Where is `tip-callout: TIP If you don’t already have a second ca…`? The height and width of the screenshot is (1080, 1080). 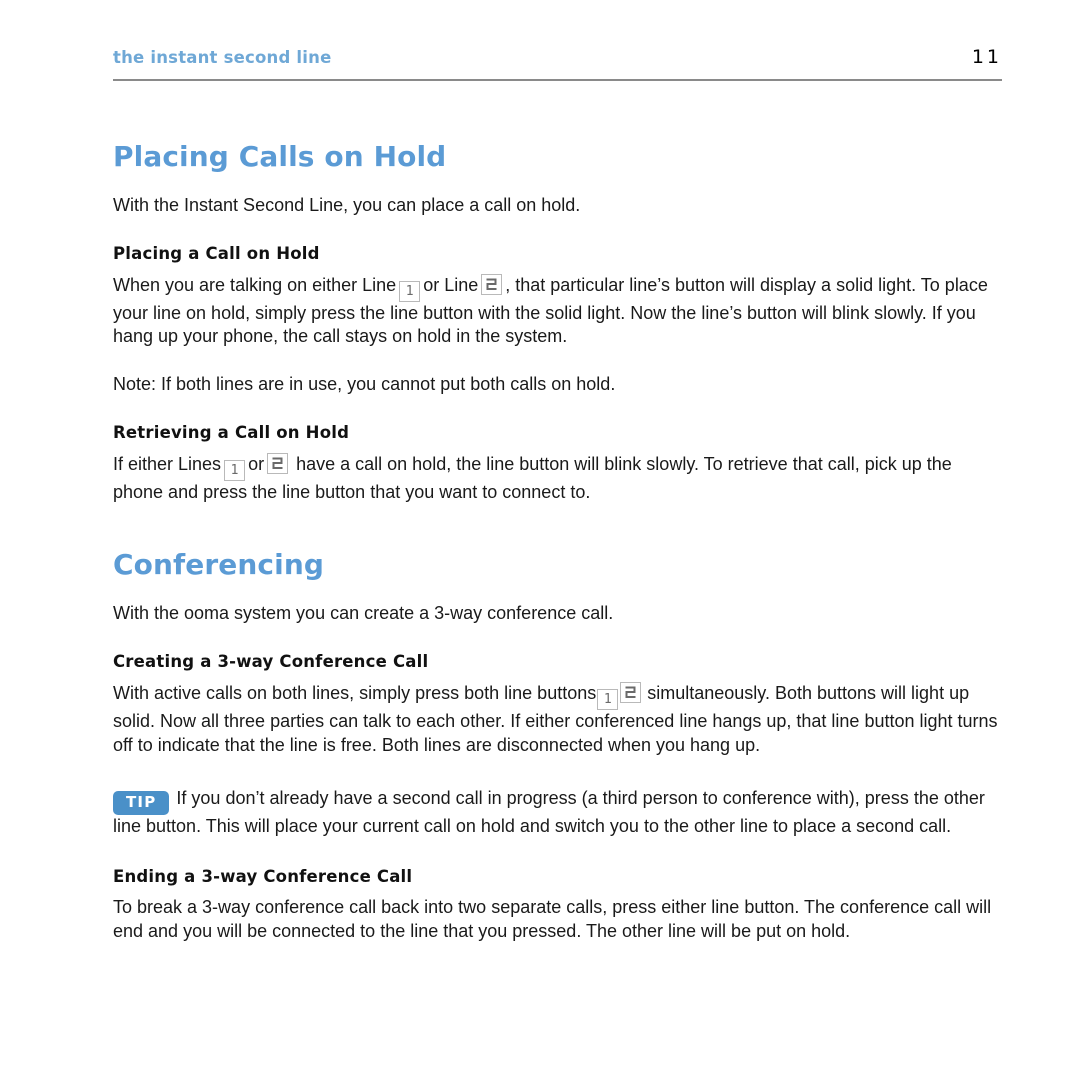 tip-callout: TIP If you don’t already have a second ca… is located at coordinates (557, 813).